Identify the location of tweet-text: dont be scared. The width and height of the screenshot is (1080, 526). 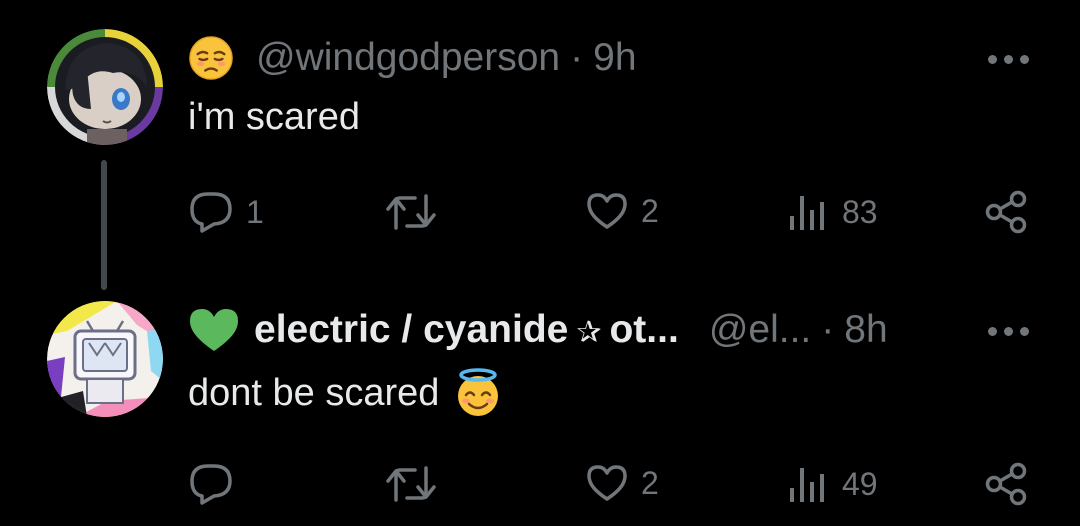
(345, 393).